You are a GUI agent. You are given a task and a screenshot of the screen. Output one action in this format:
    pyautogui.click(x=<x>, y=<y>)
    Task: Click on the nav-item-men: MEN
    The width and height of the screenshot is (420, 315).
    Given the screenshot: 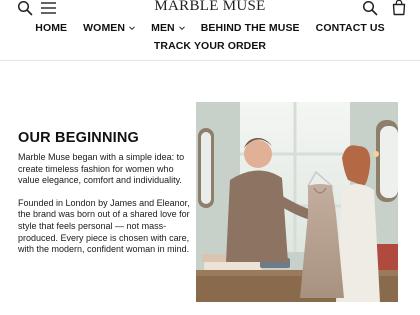 What is the action you would take?
    pyautogui.click(x=168, y=28)
    